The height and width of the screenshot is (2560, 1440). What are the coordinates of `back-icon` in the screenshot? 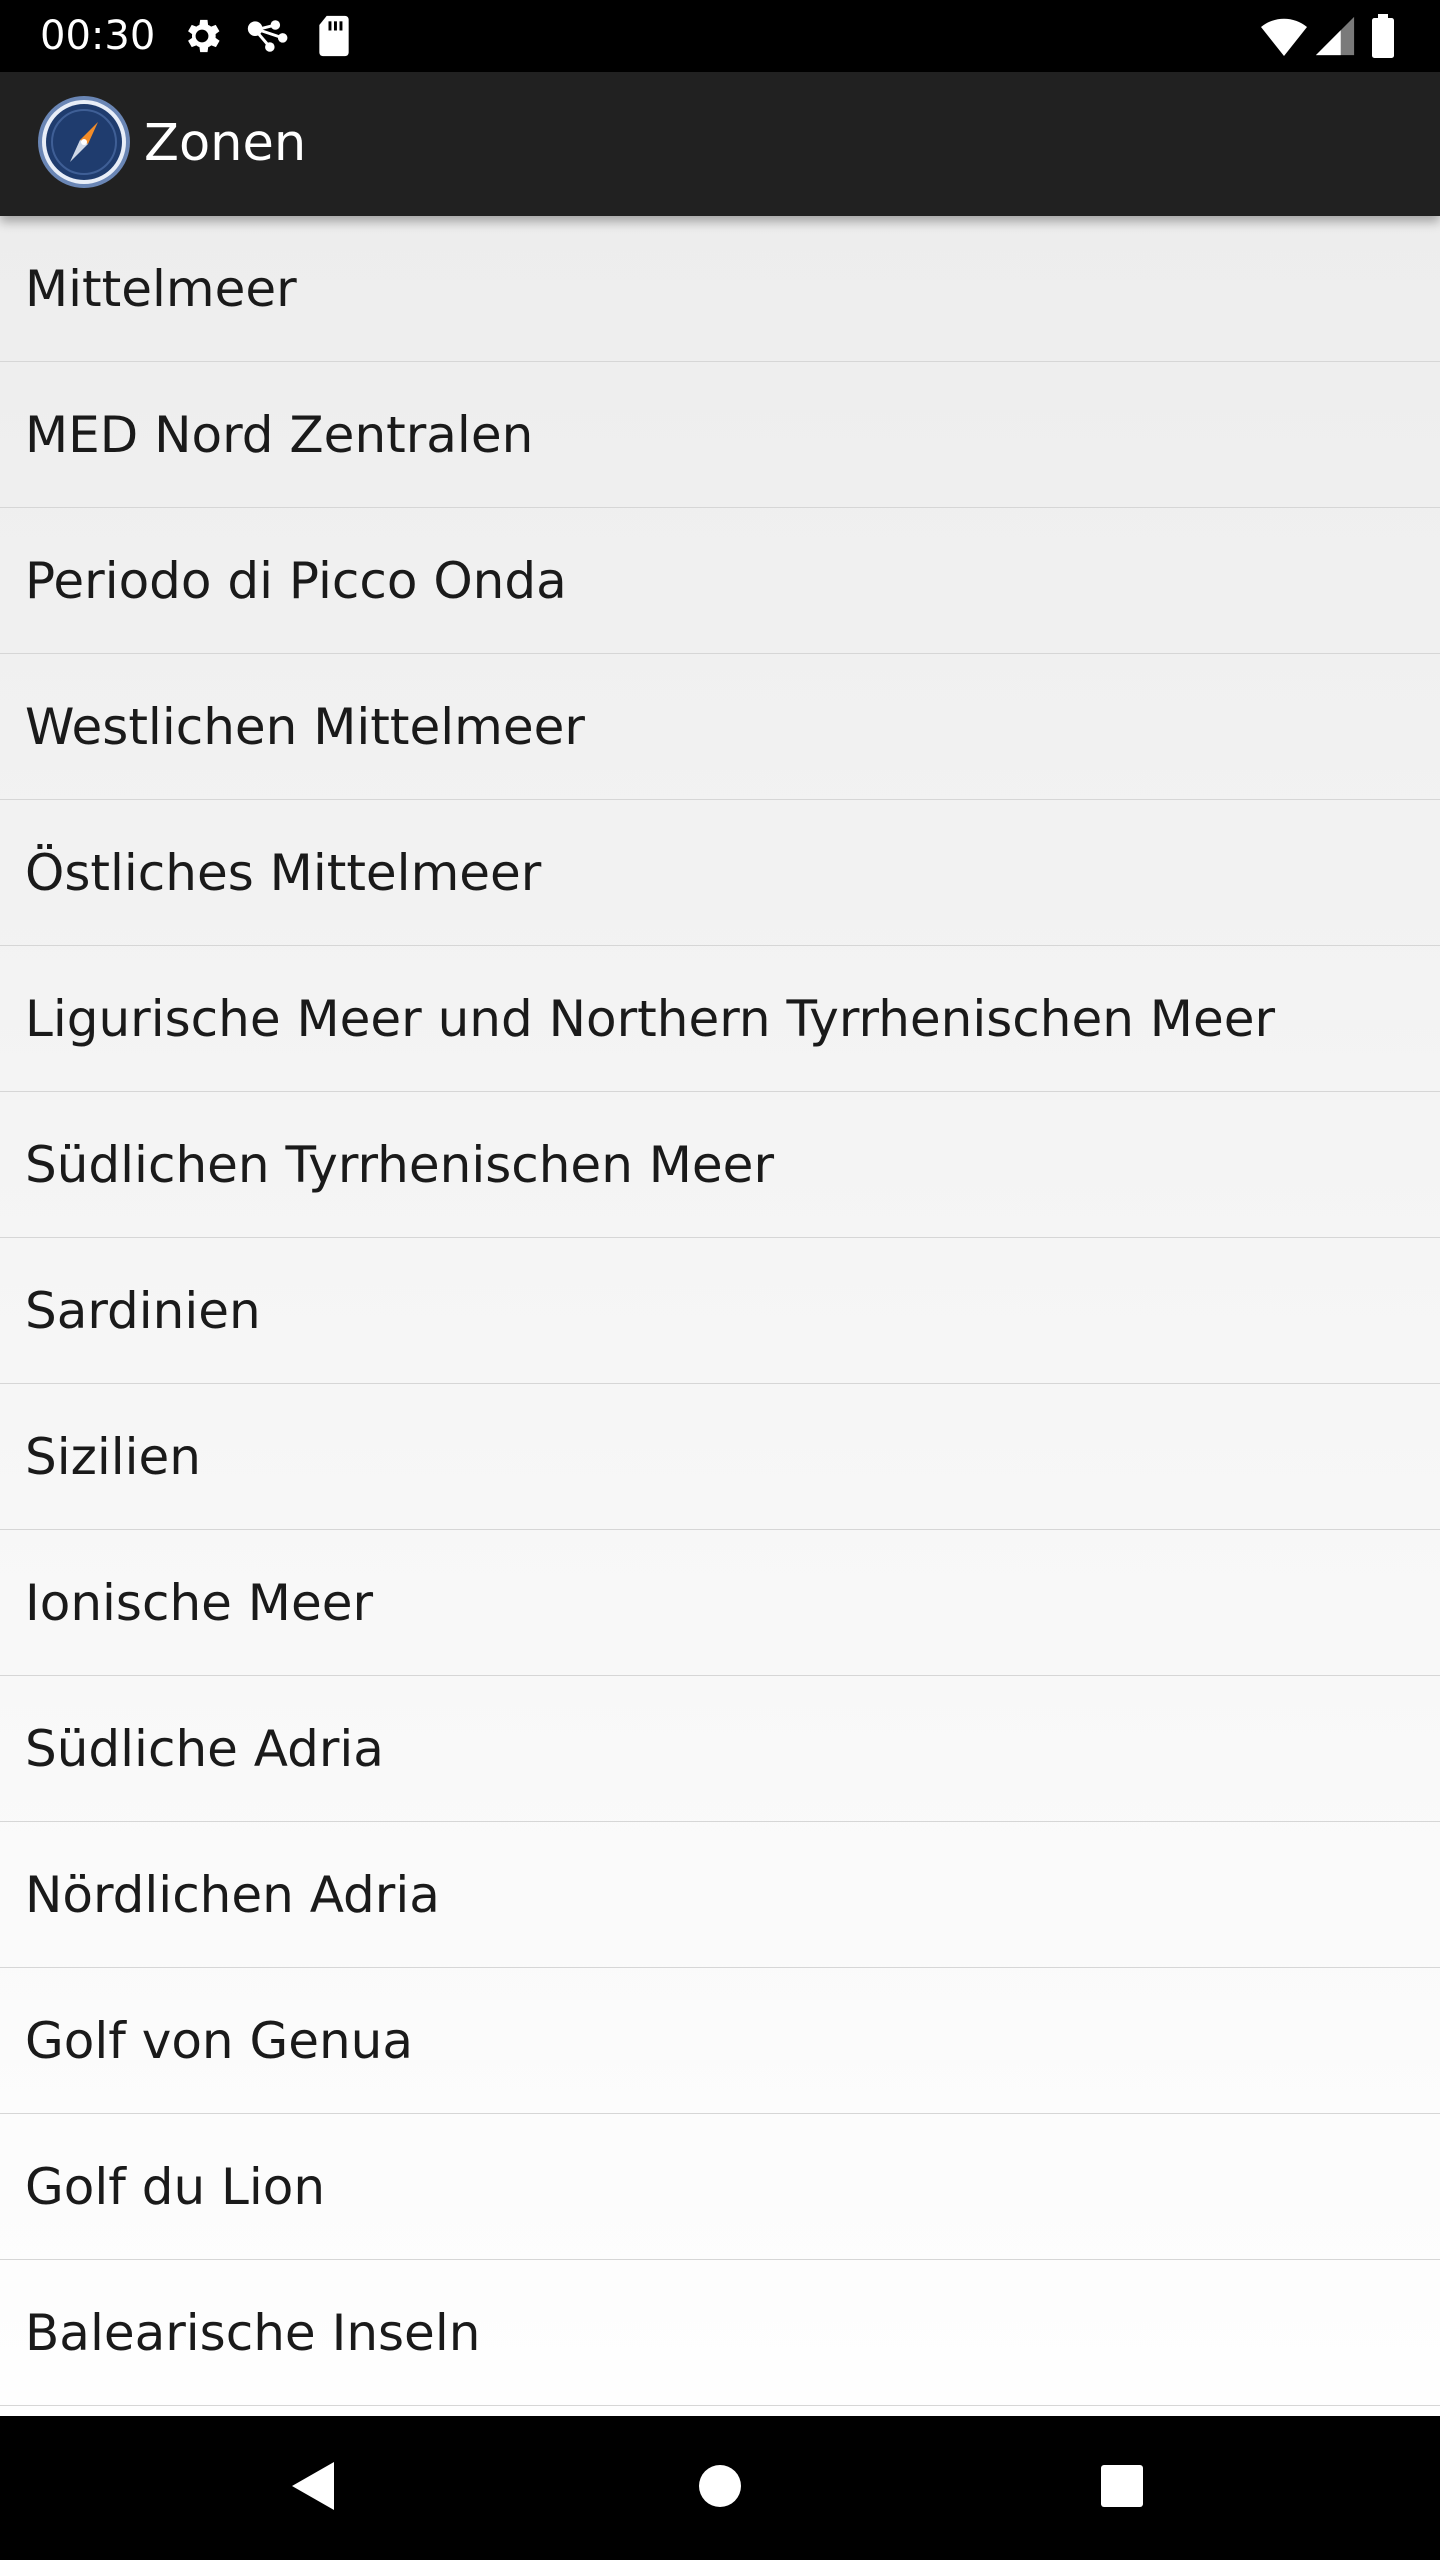 It's located at (312, 2488).